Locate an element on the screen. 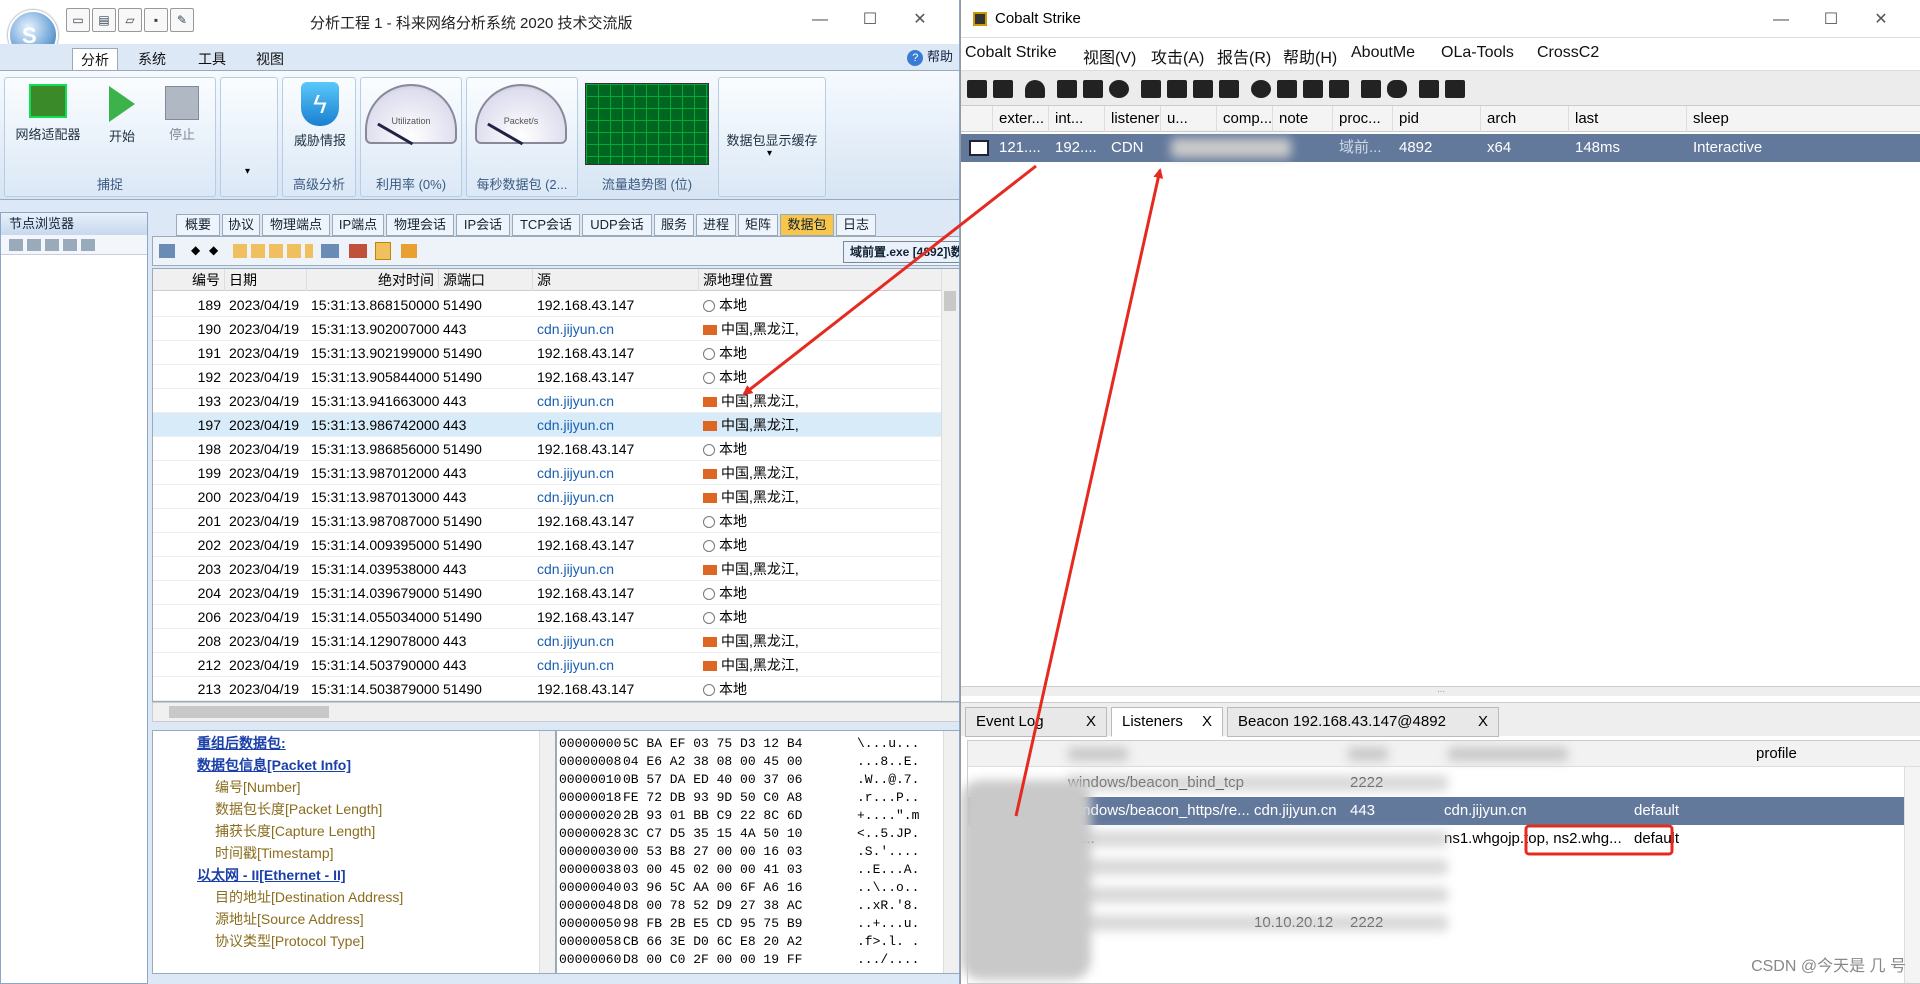 The width and height of the screenshot is (1920, 984). tab-log: 日志 is located at coordinates (856, 225).